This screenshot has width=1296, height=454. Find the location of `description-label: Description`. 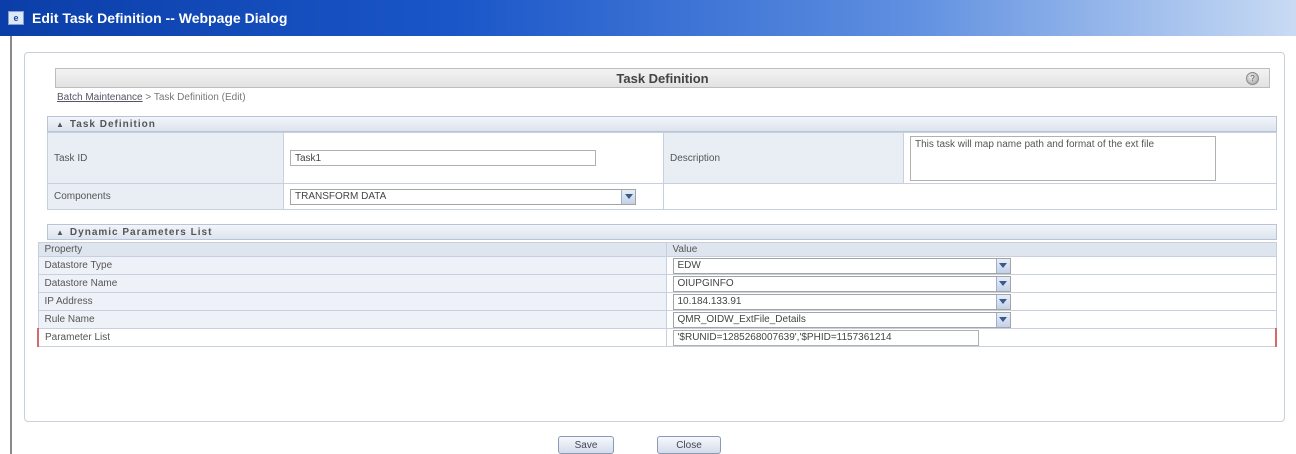

description-label: Description is located at coordinates (783, 158).